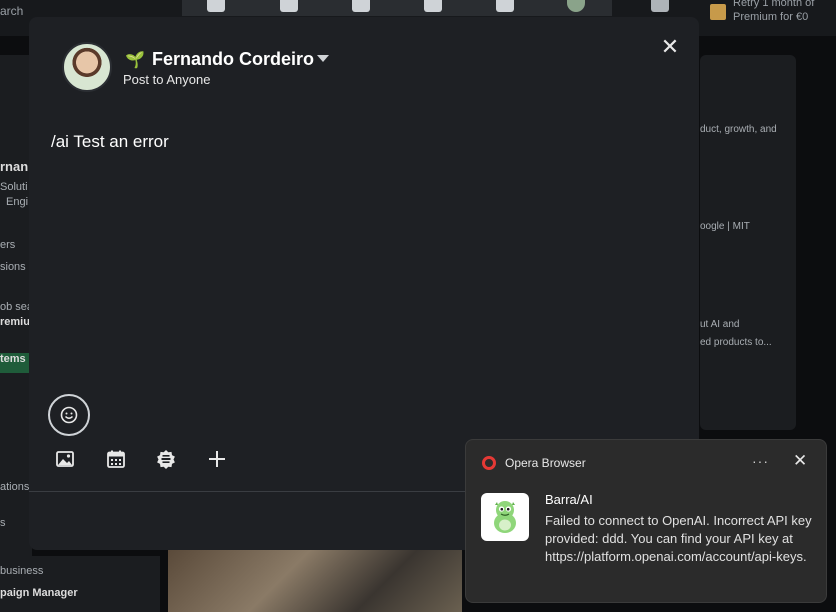  I want to click on bg-bottom-text: business, so click(22, 571).